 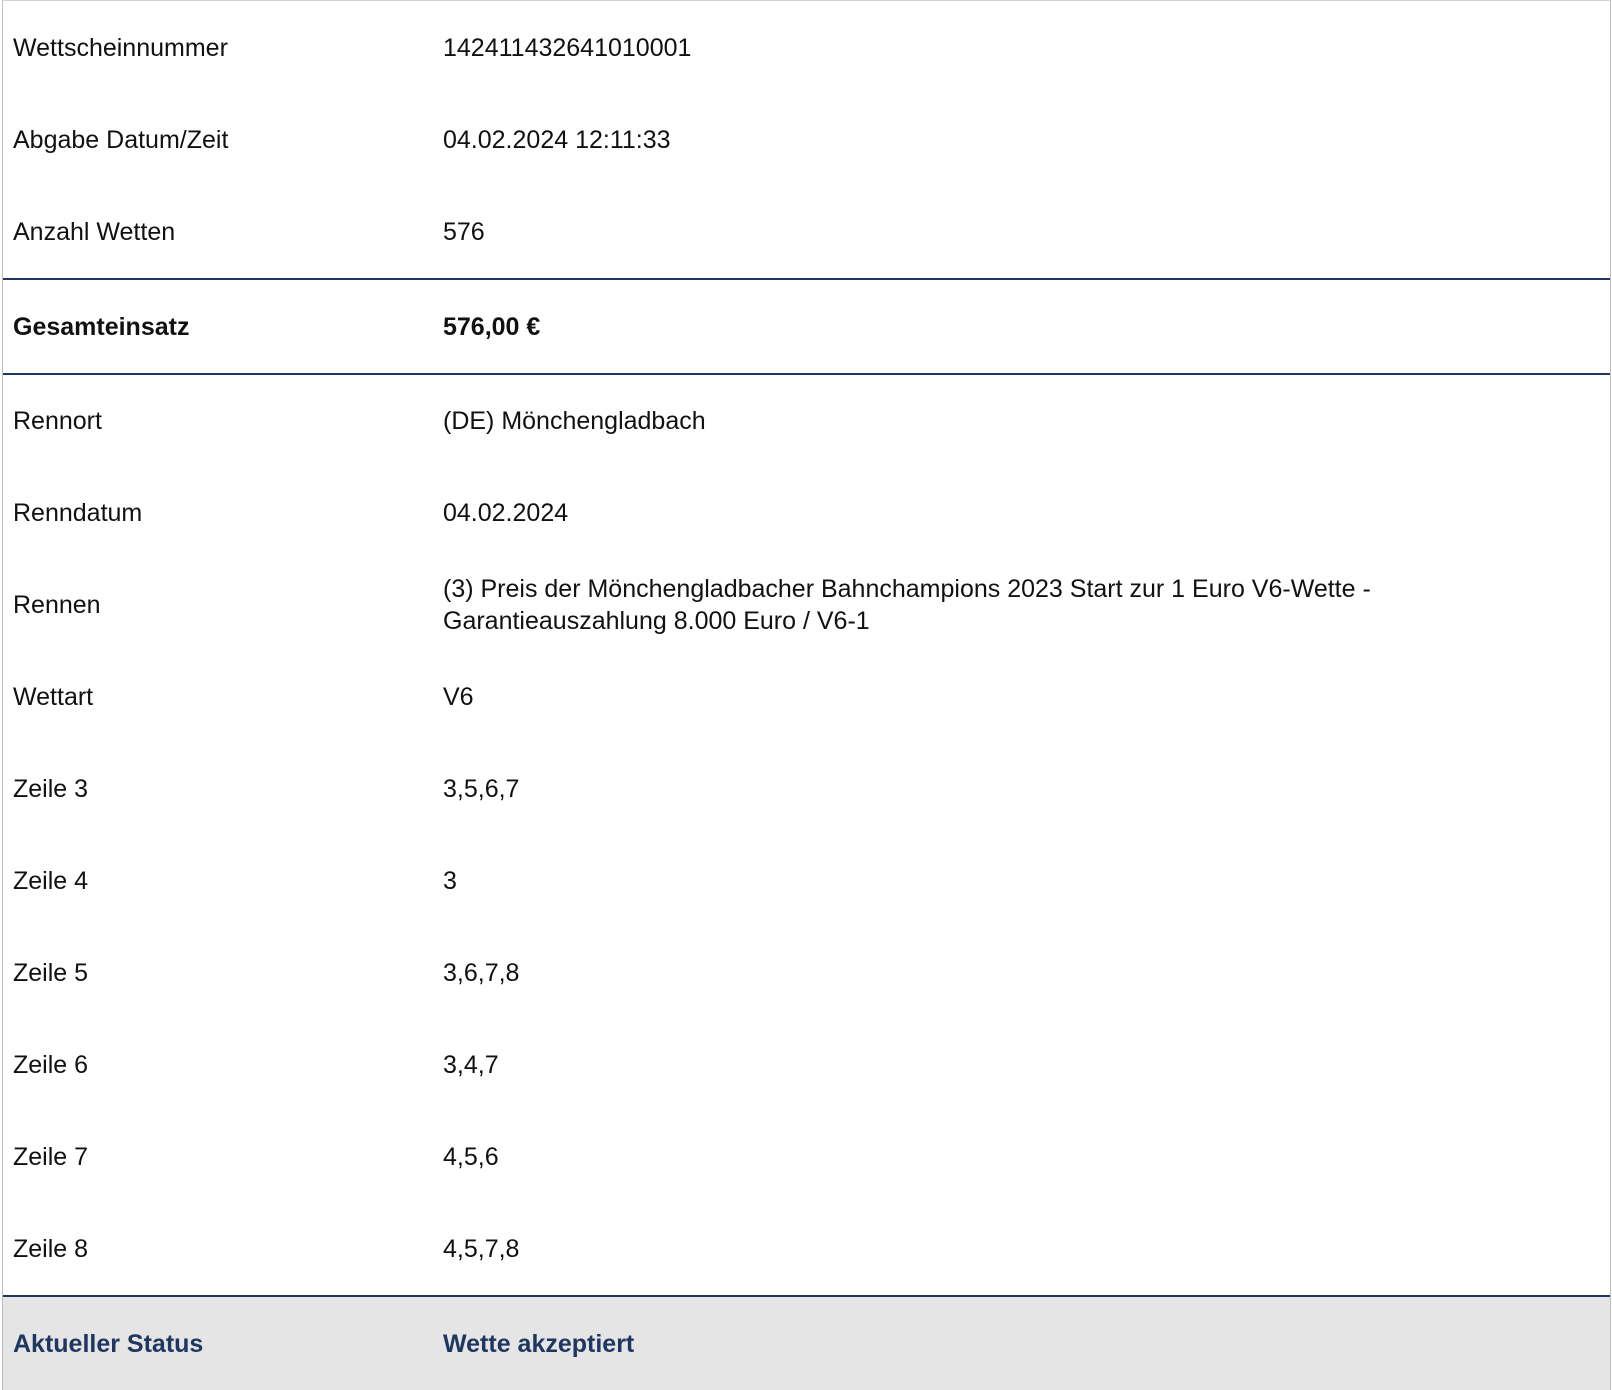 What do you see at coordinates (806, 326) in the screenshot?
I see `total-stake-row: Gesamteinsatz 576,00 €` at bounding box center [806, 326].